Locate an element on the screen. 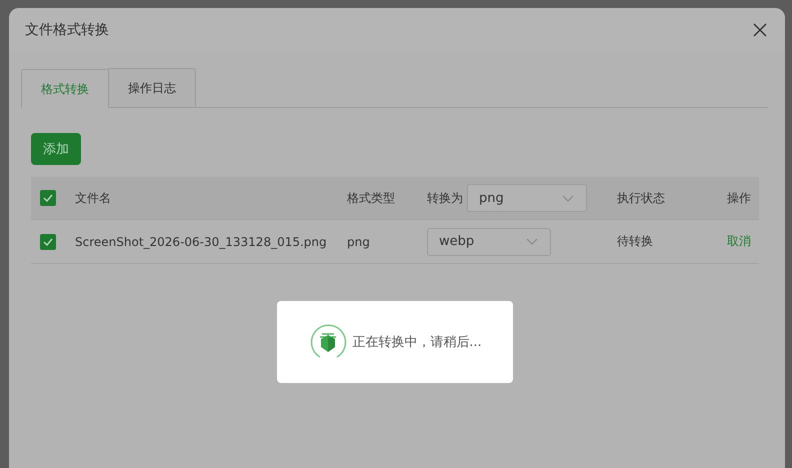 The width and height of the screenshot is (792, 468). column-header: 操作 is located at coordinates (739, 198).